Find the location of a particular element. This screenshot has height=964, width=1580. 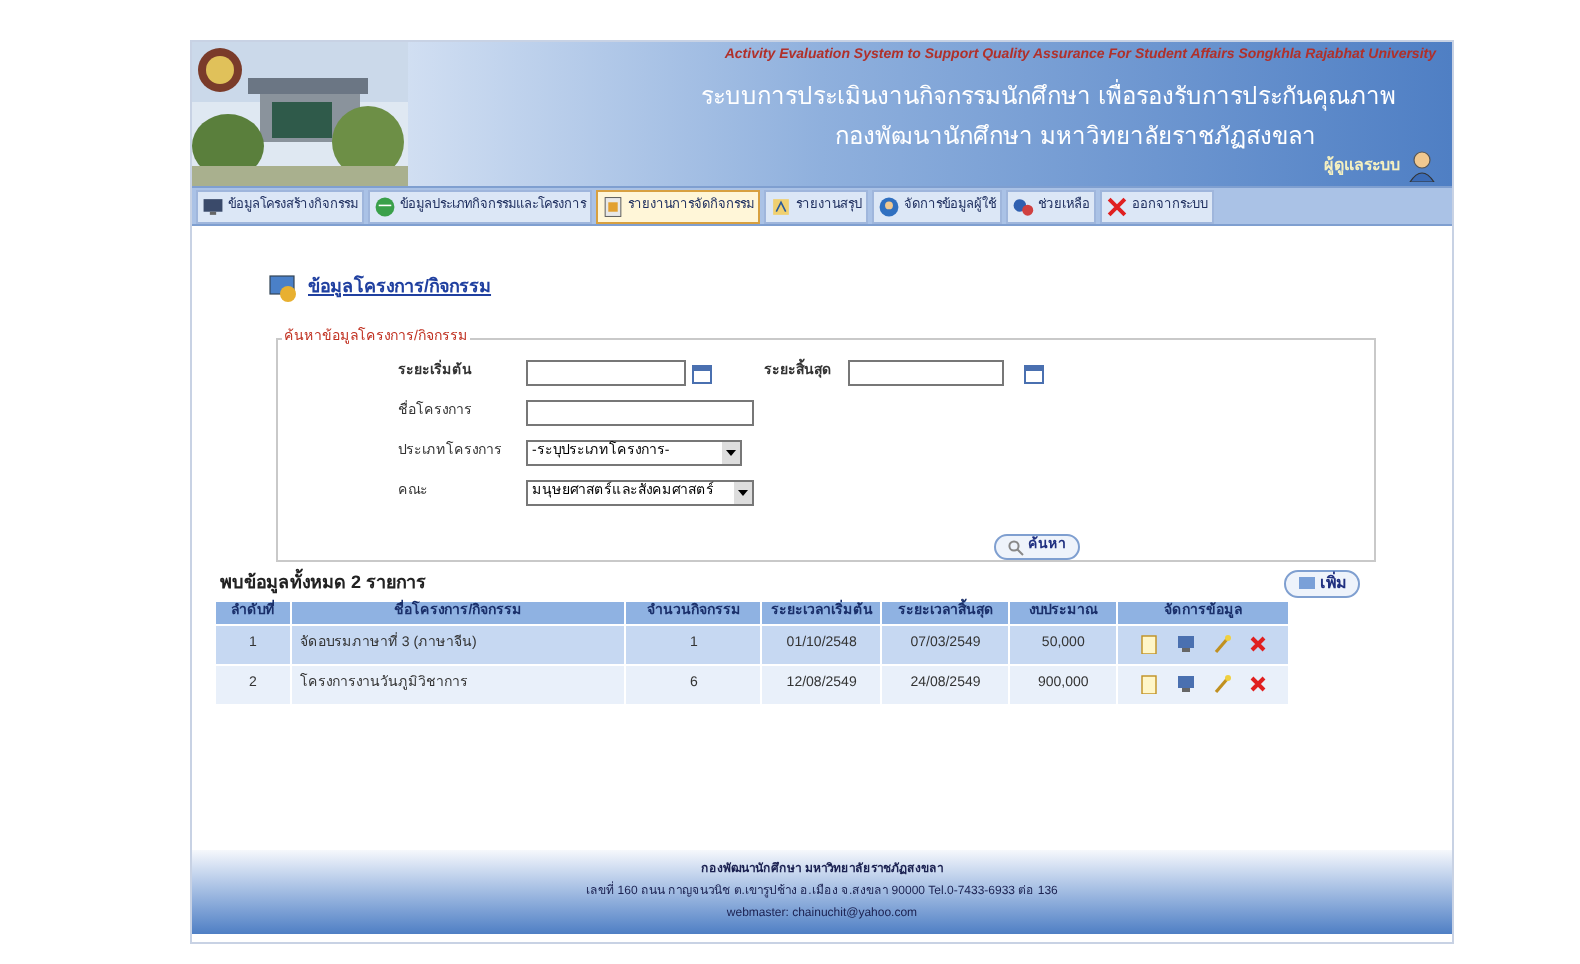

system-title: ระบบการประเมินงานกิจกรรมนักศึกษา เพื่อรองรับการประกันคุณภาพ is located at coordinates (1048, 95).